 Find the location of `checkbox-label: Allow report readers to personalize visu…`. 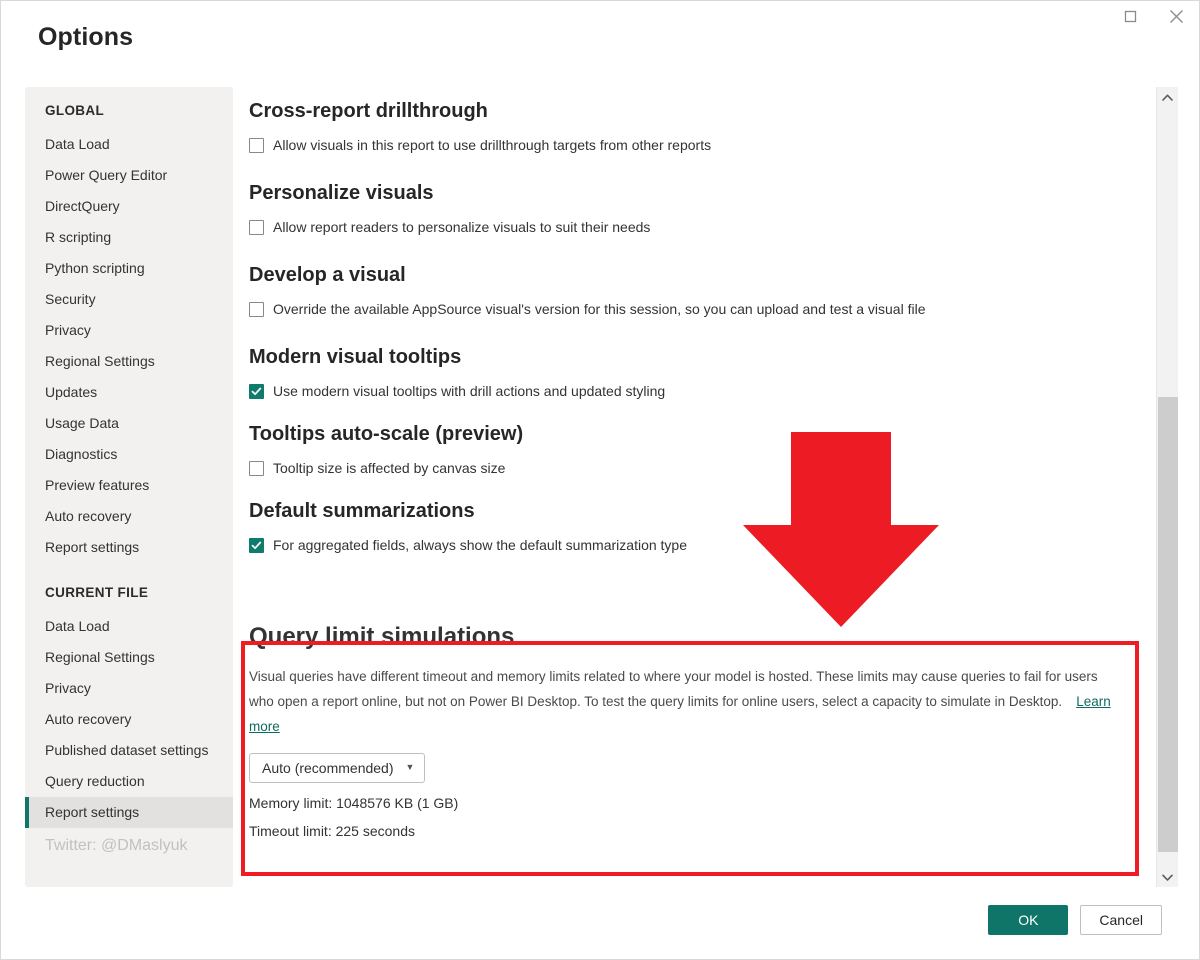

checkbox-label: Allow report readers to personalize visu… is located at coordinates (462, 227).